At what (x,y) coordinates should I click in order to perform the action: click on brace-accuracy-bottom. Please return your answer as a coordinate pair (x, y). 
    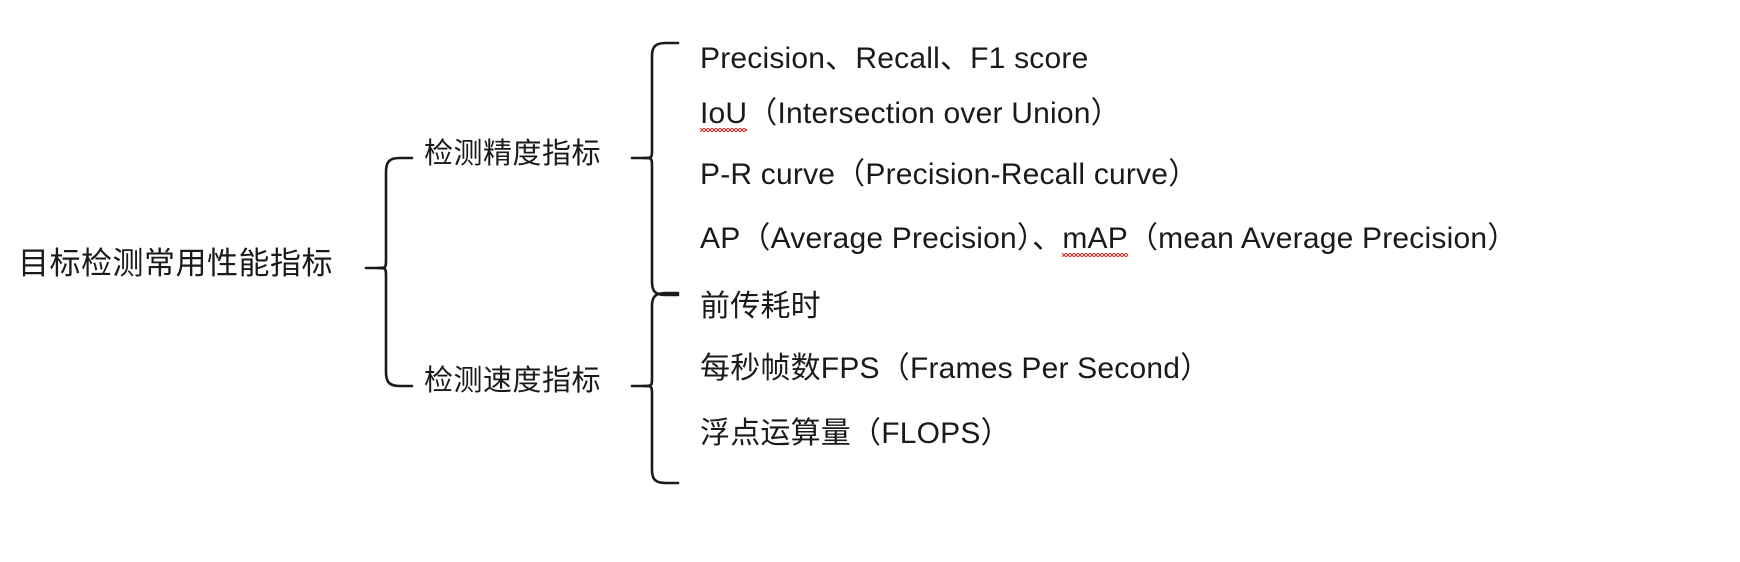
    Looking at the image, I should click on (661, 226).